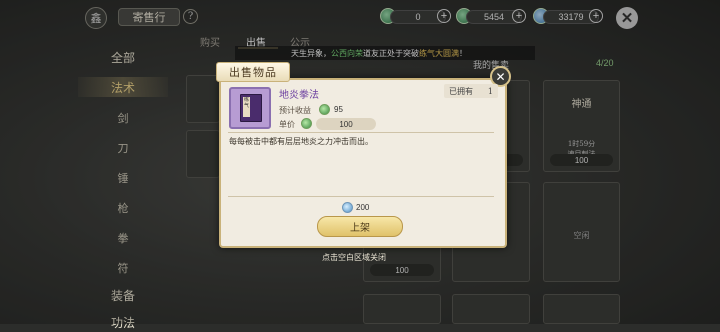  Describe the element at coordinates (338, 109) in the screenshot. I see `income-value: 95` at that location.